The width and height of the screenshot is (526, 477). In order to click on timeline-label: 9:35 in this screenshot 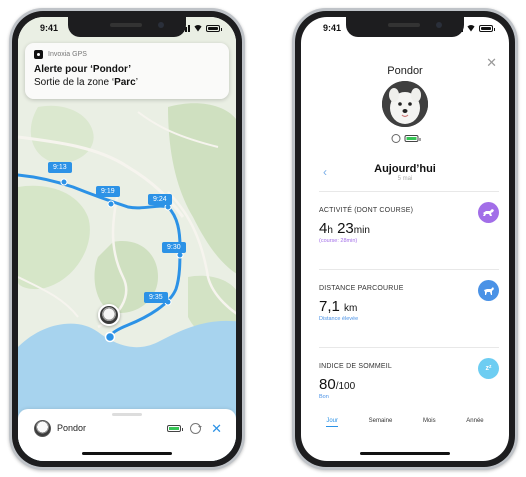, I will do `click(156, 297)`.